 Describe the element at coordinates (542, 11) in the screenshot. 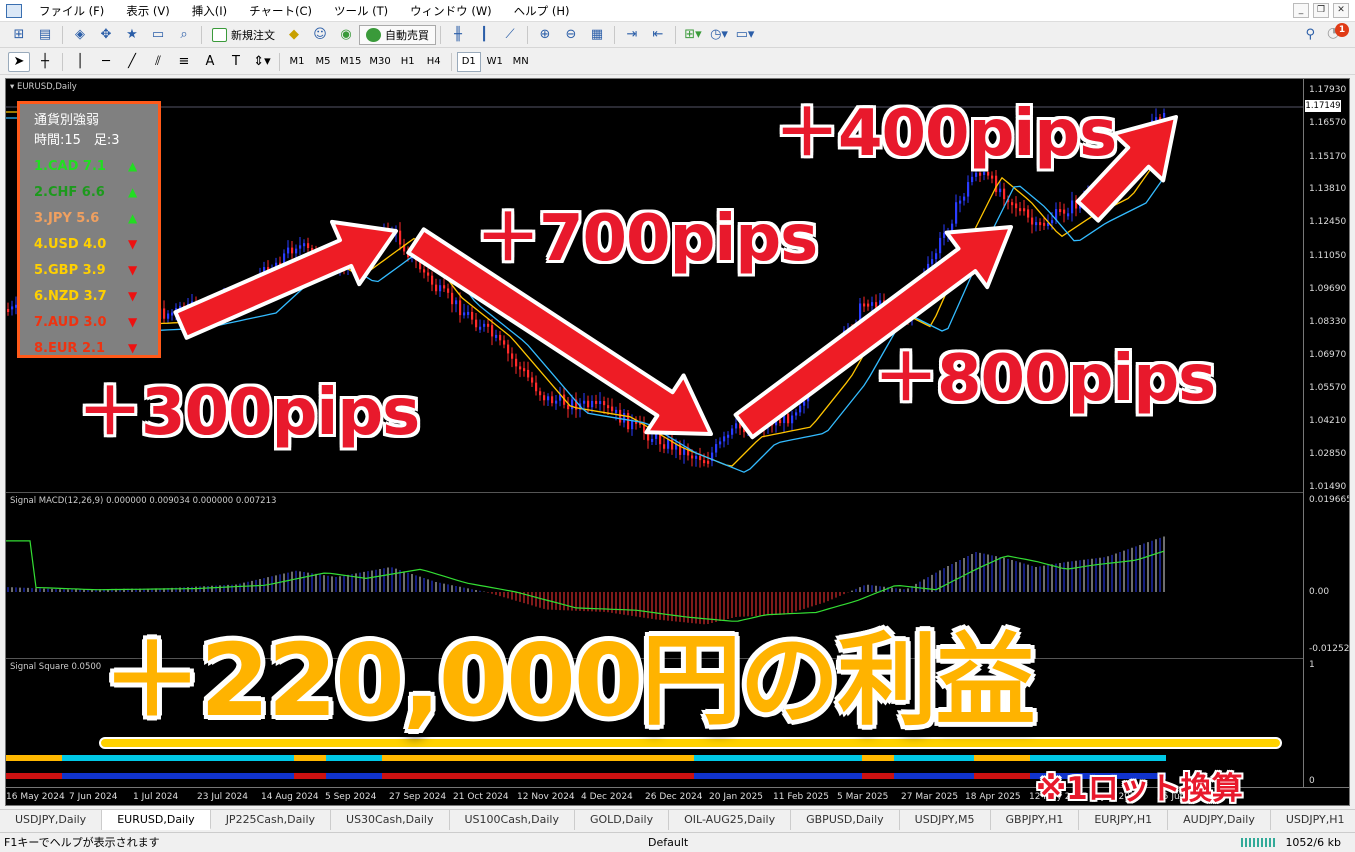

I see `menu-help: ヘルプ (H)` at that location.